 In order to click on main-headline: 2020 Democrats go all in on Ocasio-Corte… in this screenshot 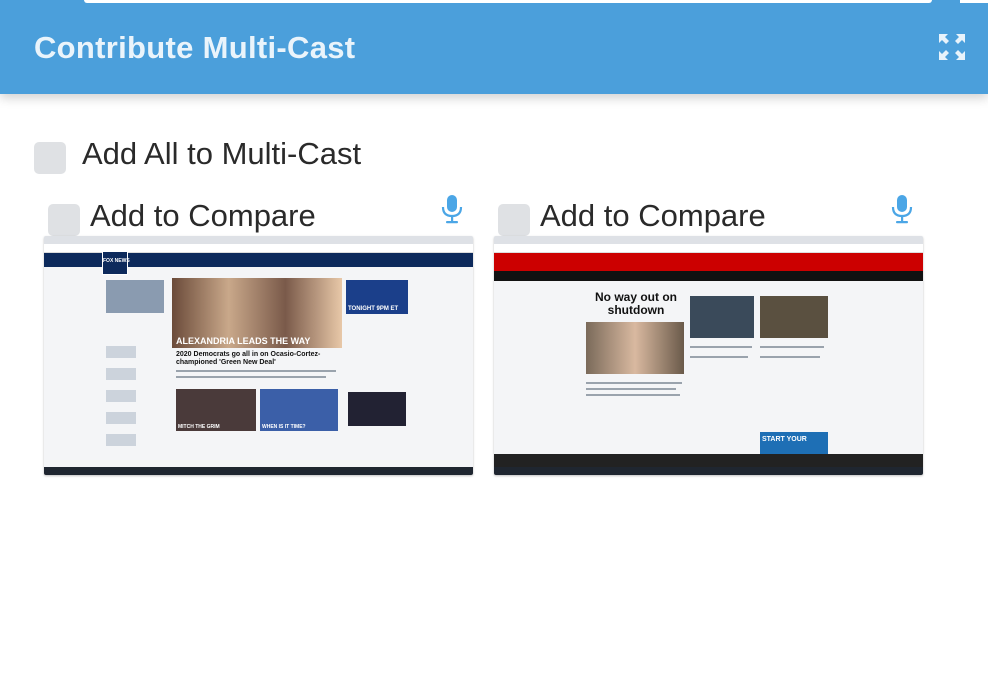, I will do `click(248, 358)`.